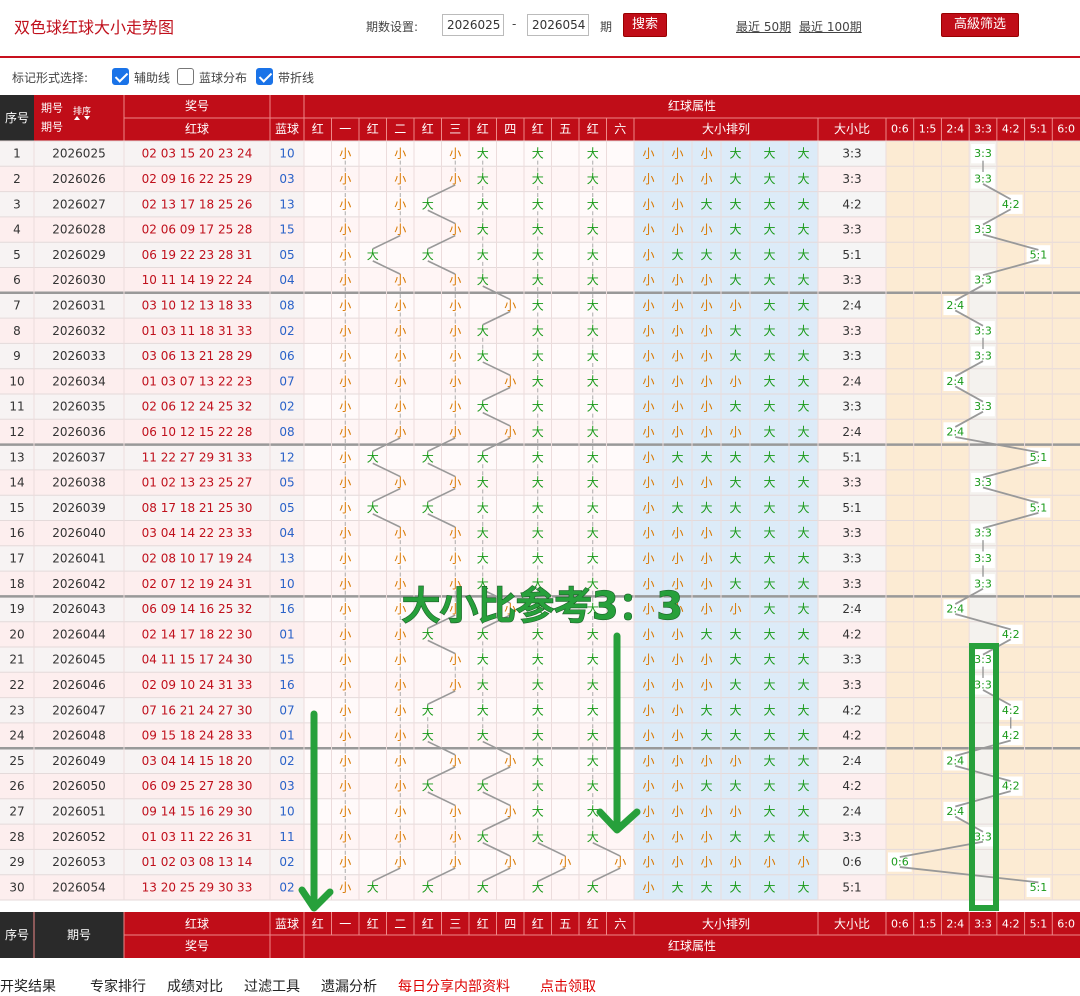 The image size is (1080, 996). What do you see at coordinates (16, 508) in the screenshot?
I see `row-seq: 15` at bounding box center [16, 508].